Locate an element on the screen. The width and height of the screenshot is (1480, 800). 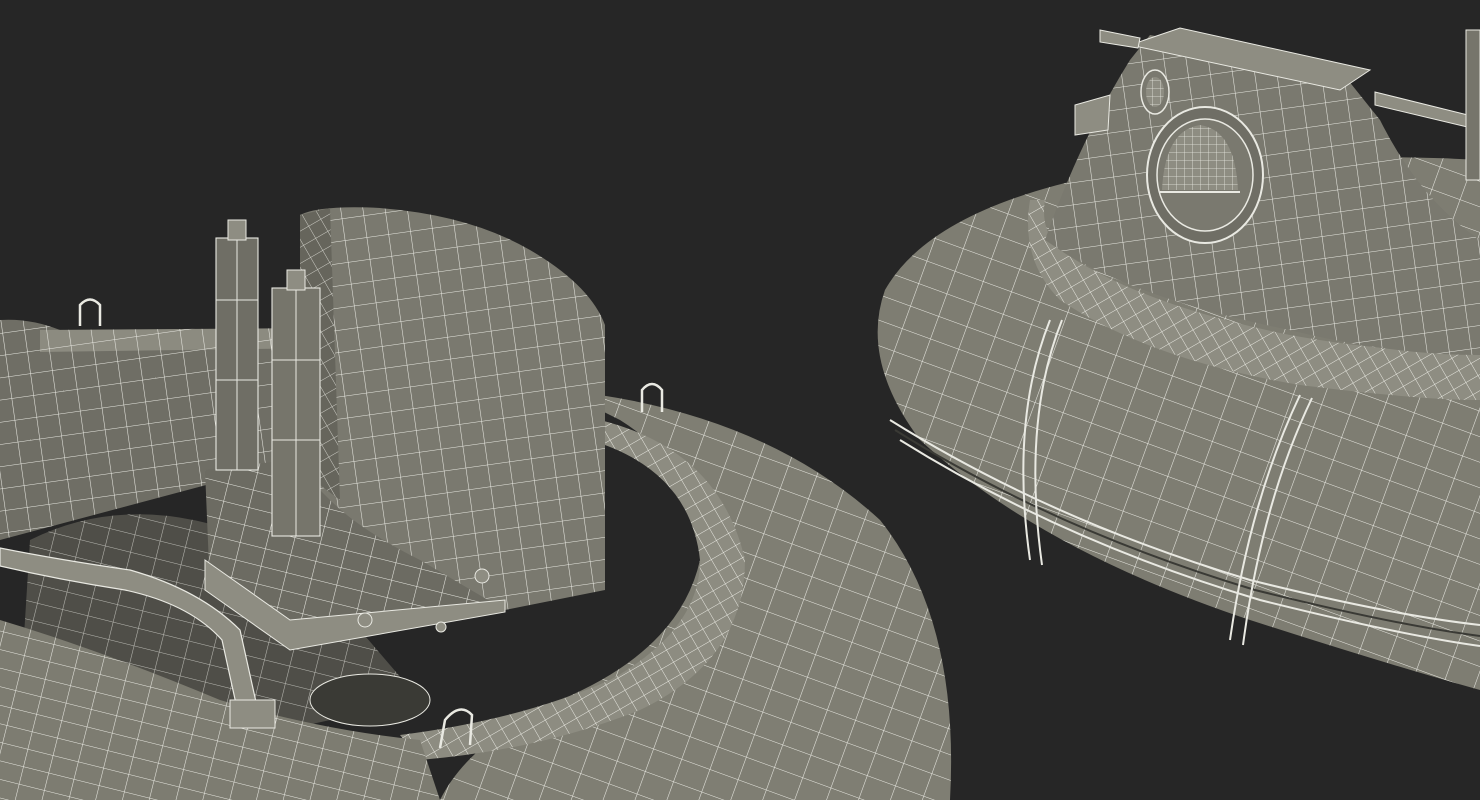
left-post-front is located at coordinates (296, 403).